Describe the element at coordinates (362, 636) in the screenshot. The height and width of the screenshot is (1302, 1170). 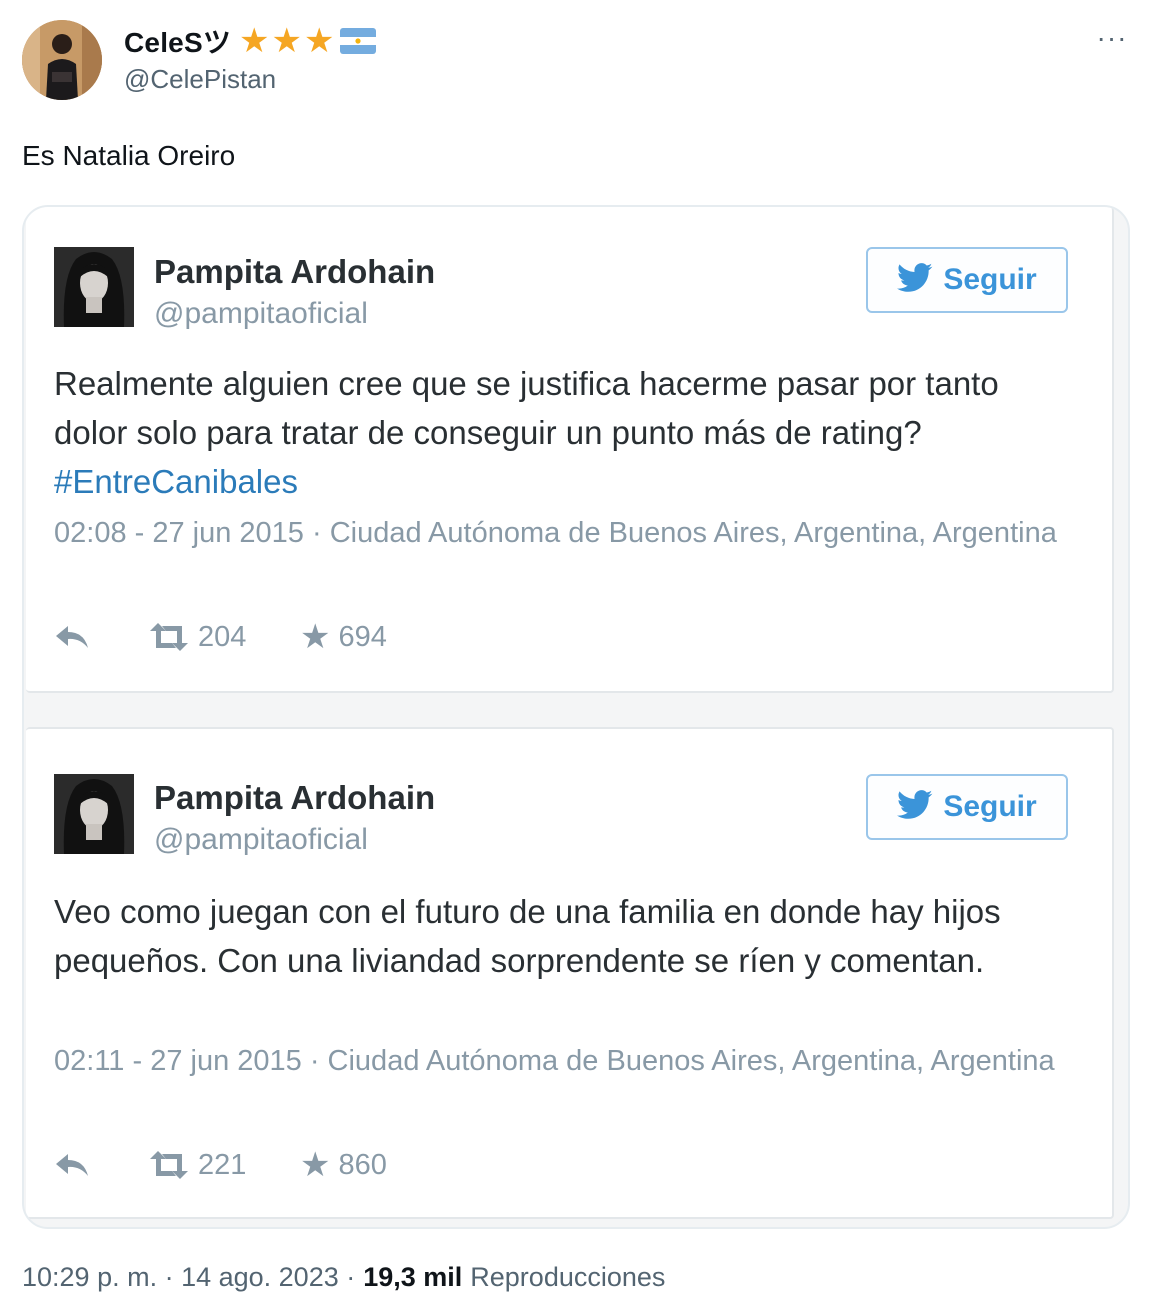
I see `favorite-count: 694` at that location.